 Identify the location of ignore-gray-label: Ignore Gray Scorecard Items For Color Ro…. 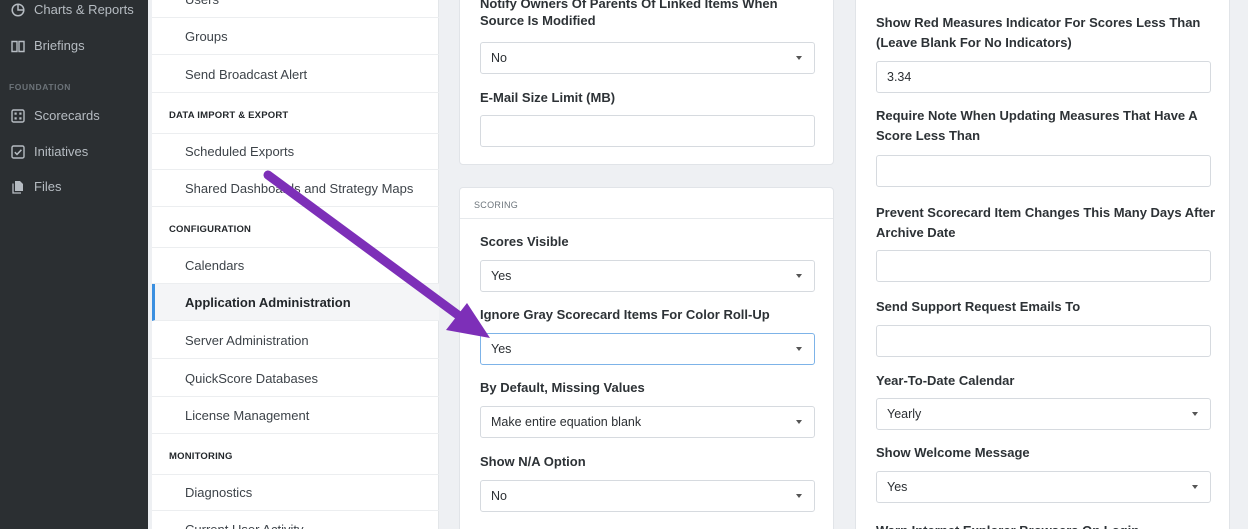
(625, 314).